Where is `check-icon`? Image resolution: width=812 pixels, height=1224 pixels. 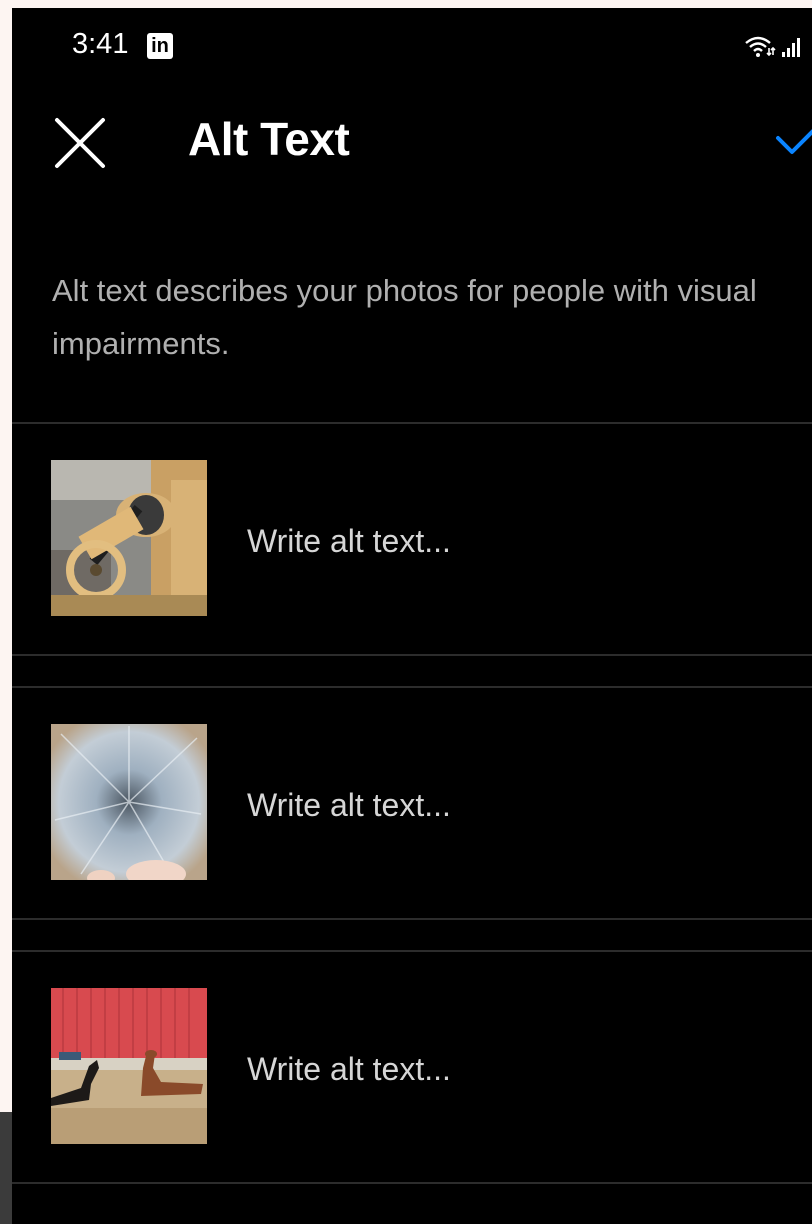
check-icon is located at coordinates (794, 141).